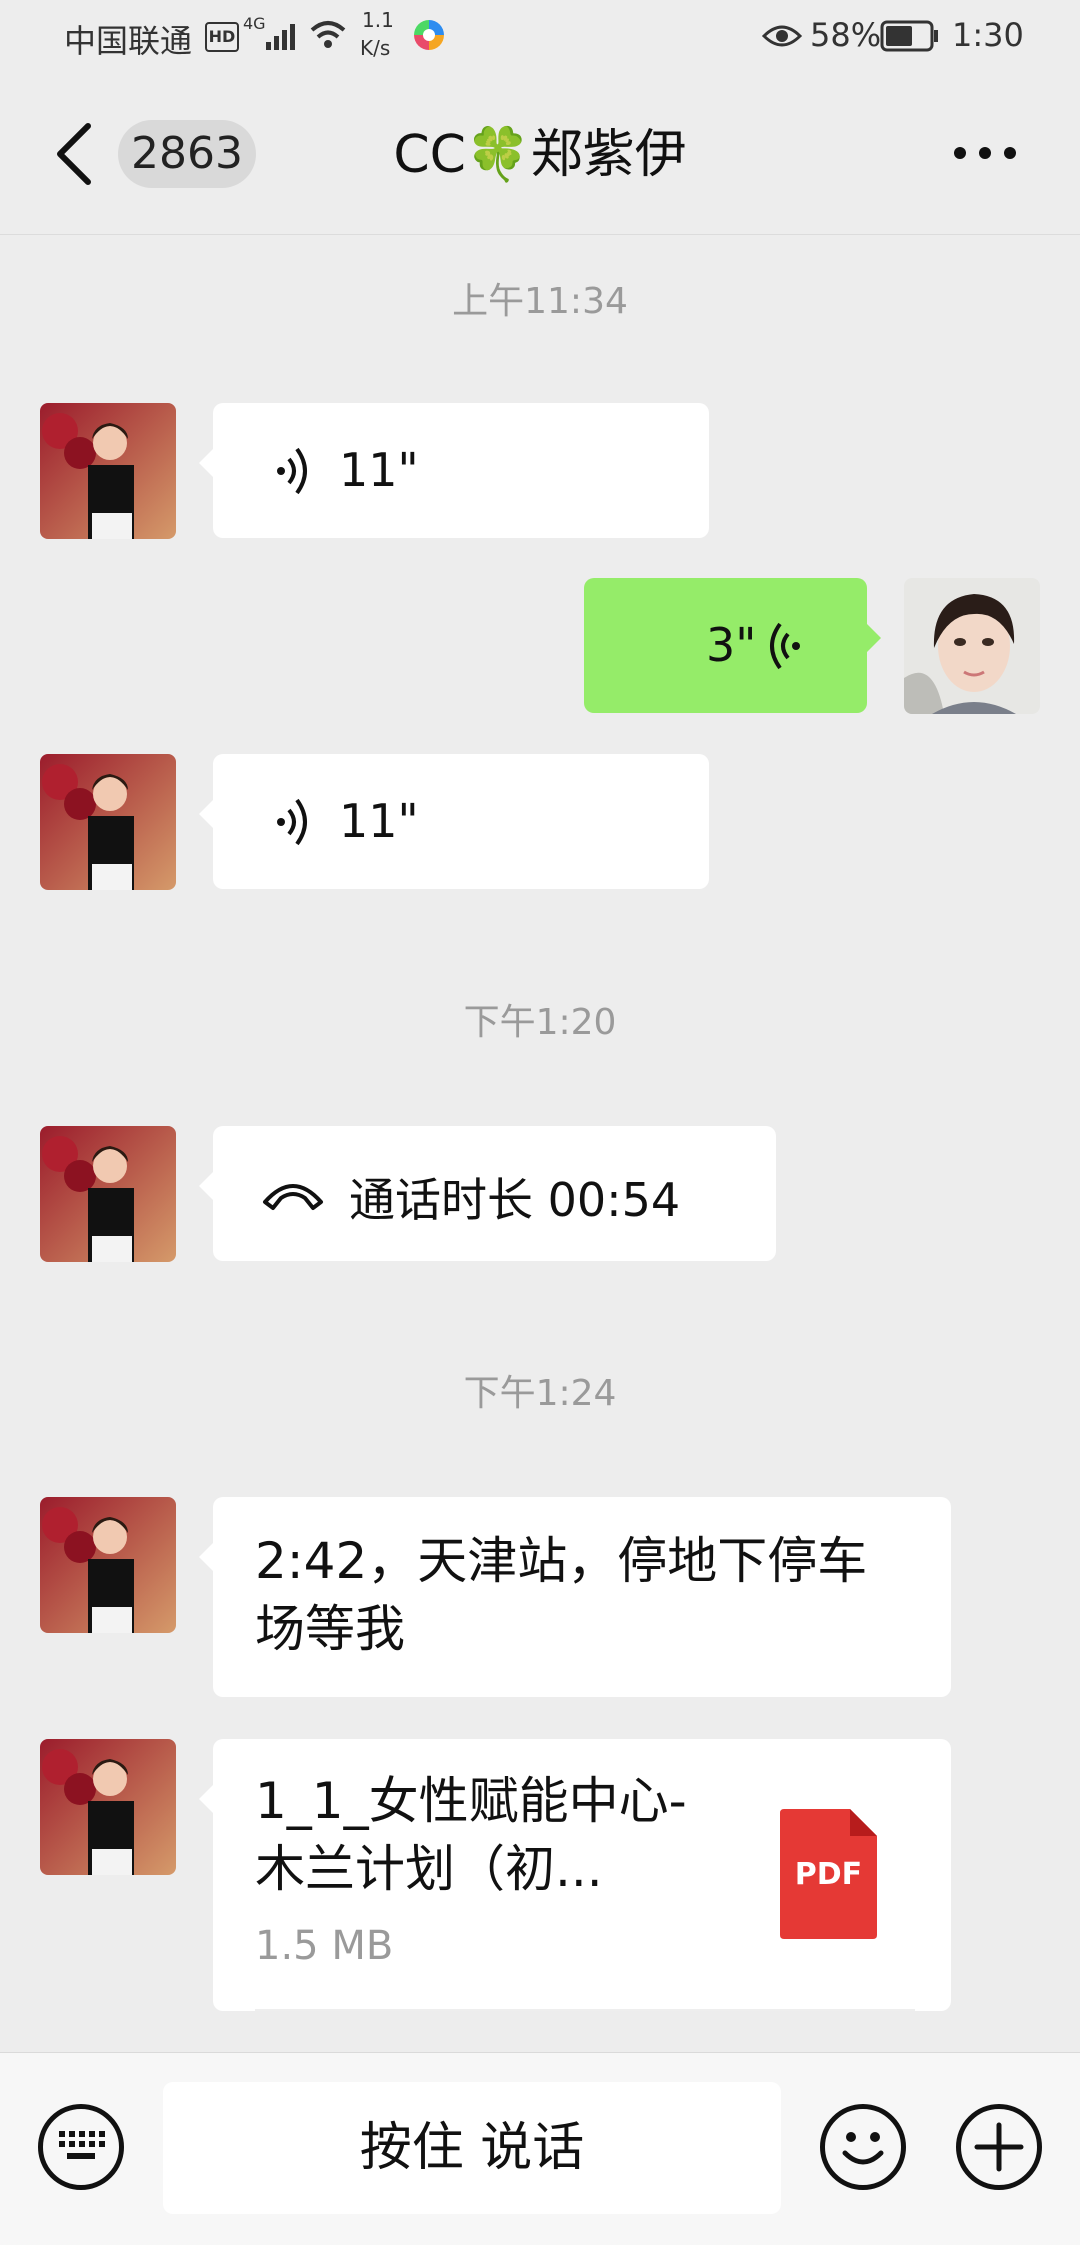 This screenshot has height=2245, width=1080. I want to click on text-message-bubble: 2:42，天津站，停地下停车 场等我, so click(575, 1597).